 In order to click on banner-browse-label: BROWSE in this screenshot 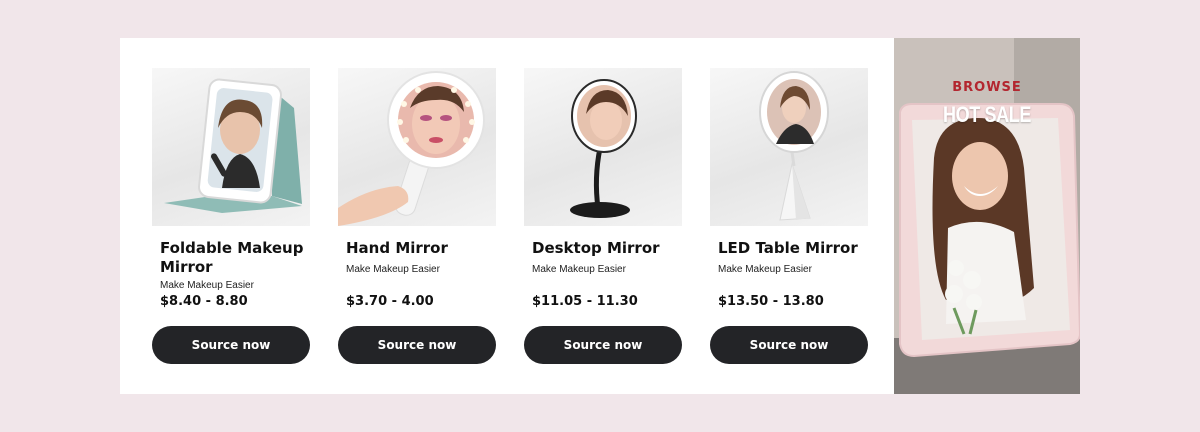, I will do `click(987, 87)`.